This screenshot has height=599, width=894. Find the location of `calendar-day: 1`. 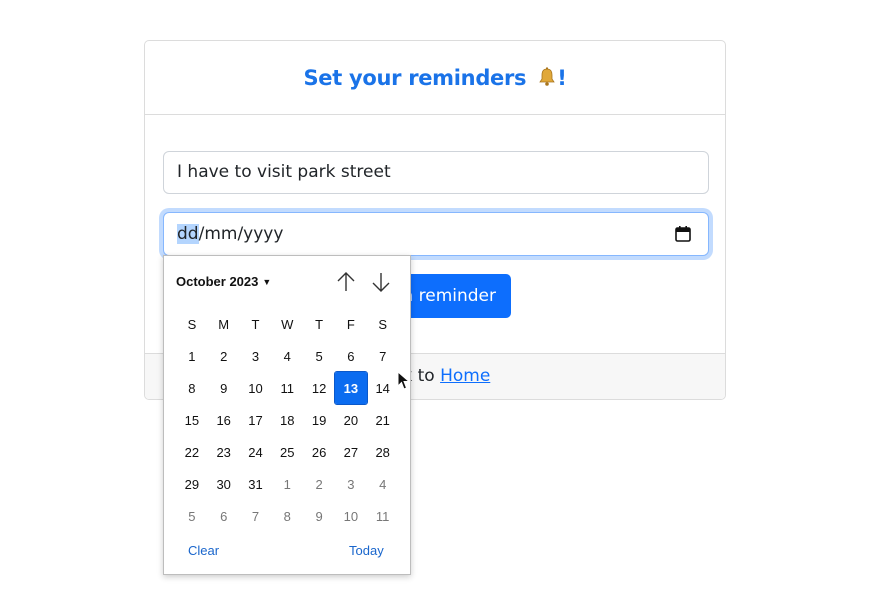

calendar-day: 1 is located at coordinates (192, 356).